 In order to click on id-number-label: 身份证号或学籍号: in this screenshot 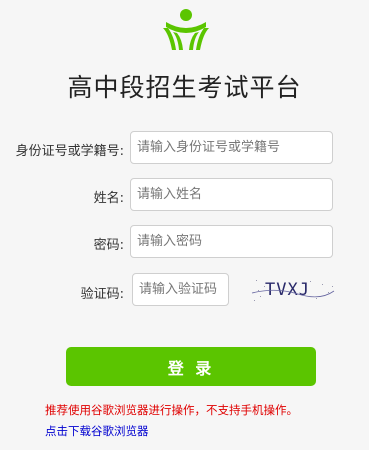, I will do `click(69, 151)`.